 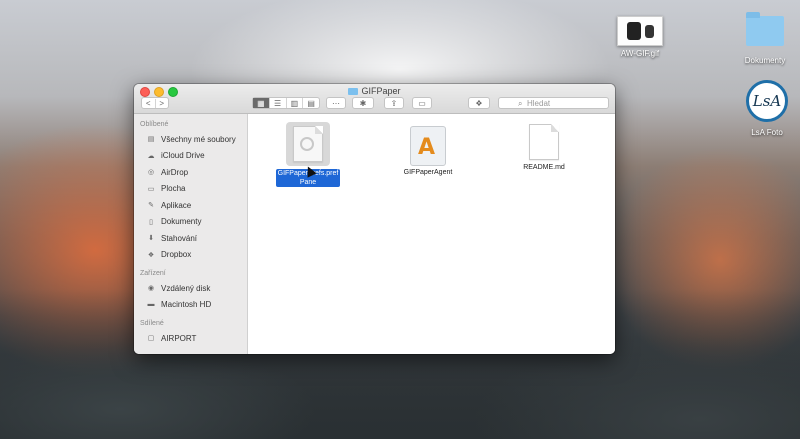 I want to click on share-button: ⇪, so click(x=394, y=103).